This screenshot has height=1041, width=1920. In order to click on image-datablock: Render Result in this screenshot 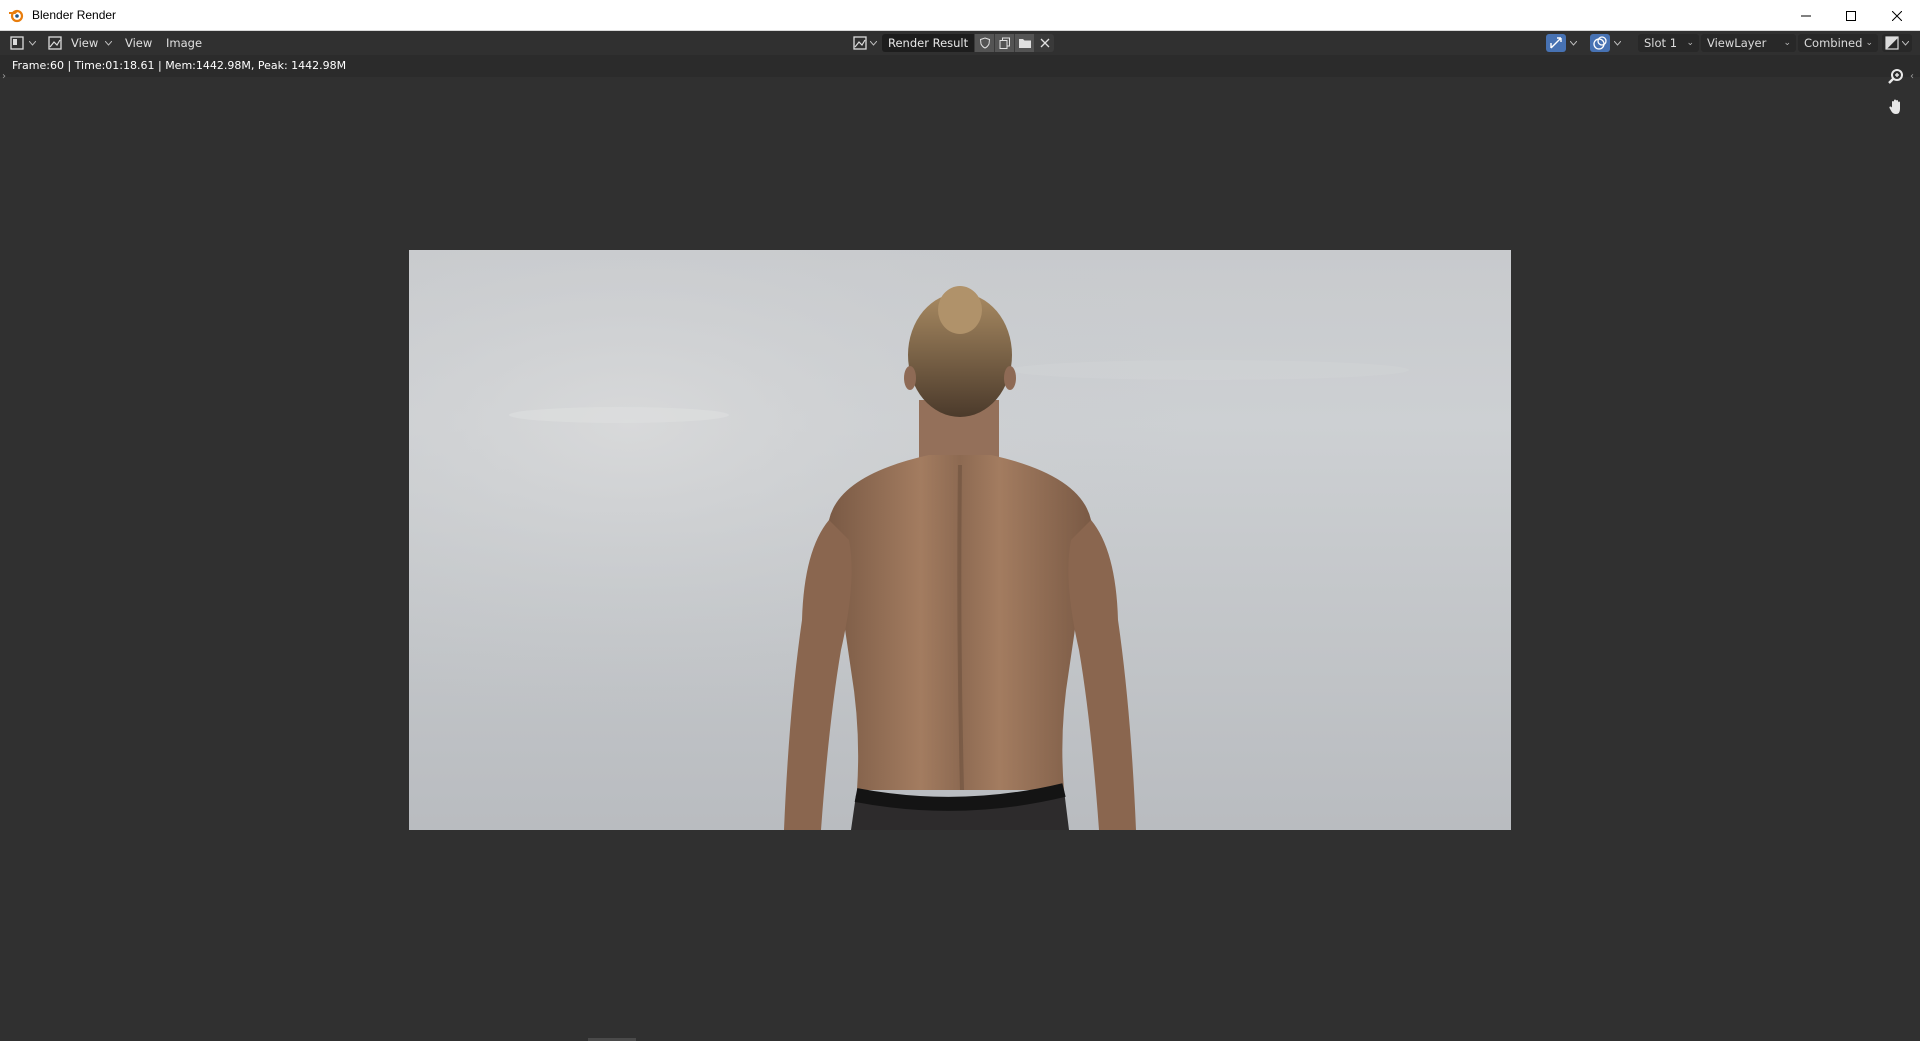, I will do `click(982, 43)`.